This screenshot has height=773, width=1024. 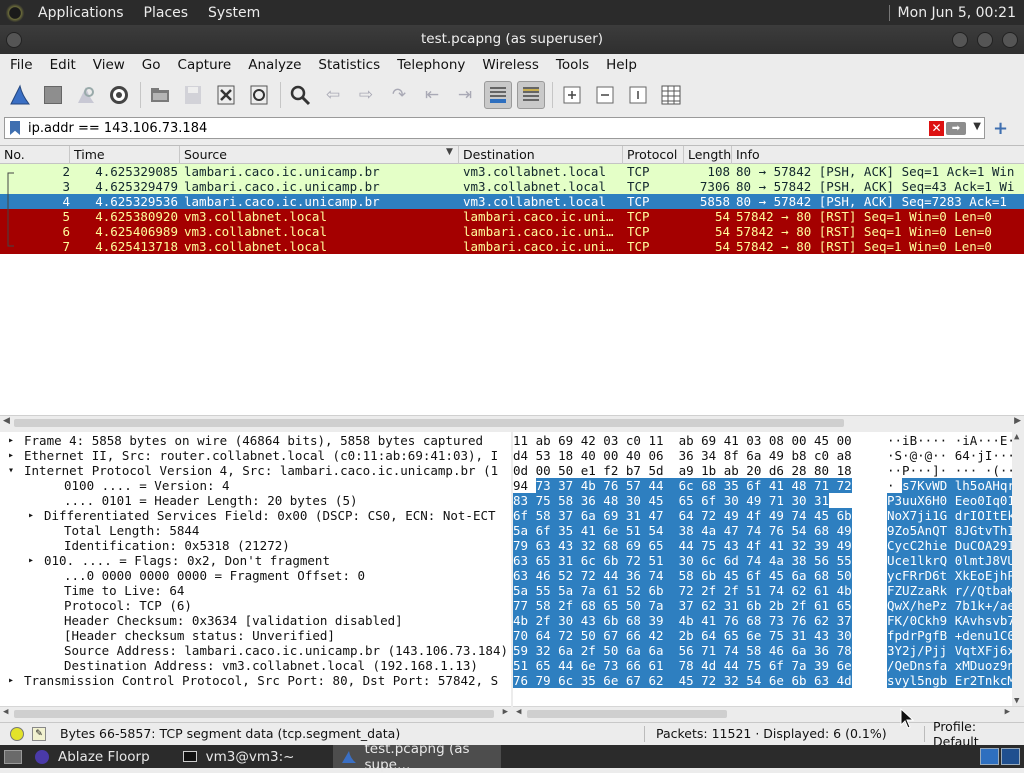 What do you see at coordinates (985, 40) in the screenshot?
I see `maximize-icon` at bounding box center [985, 40].